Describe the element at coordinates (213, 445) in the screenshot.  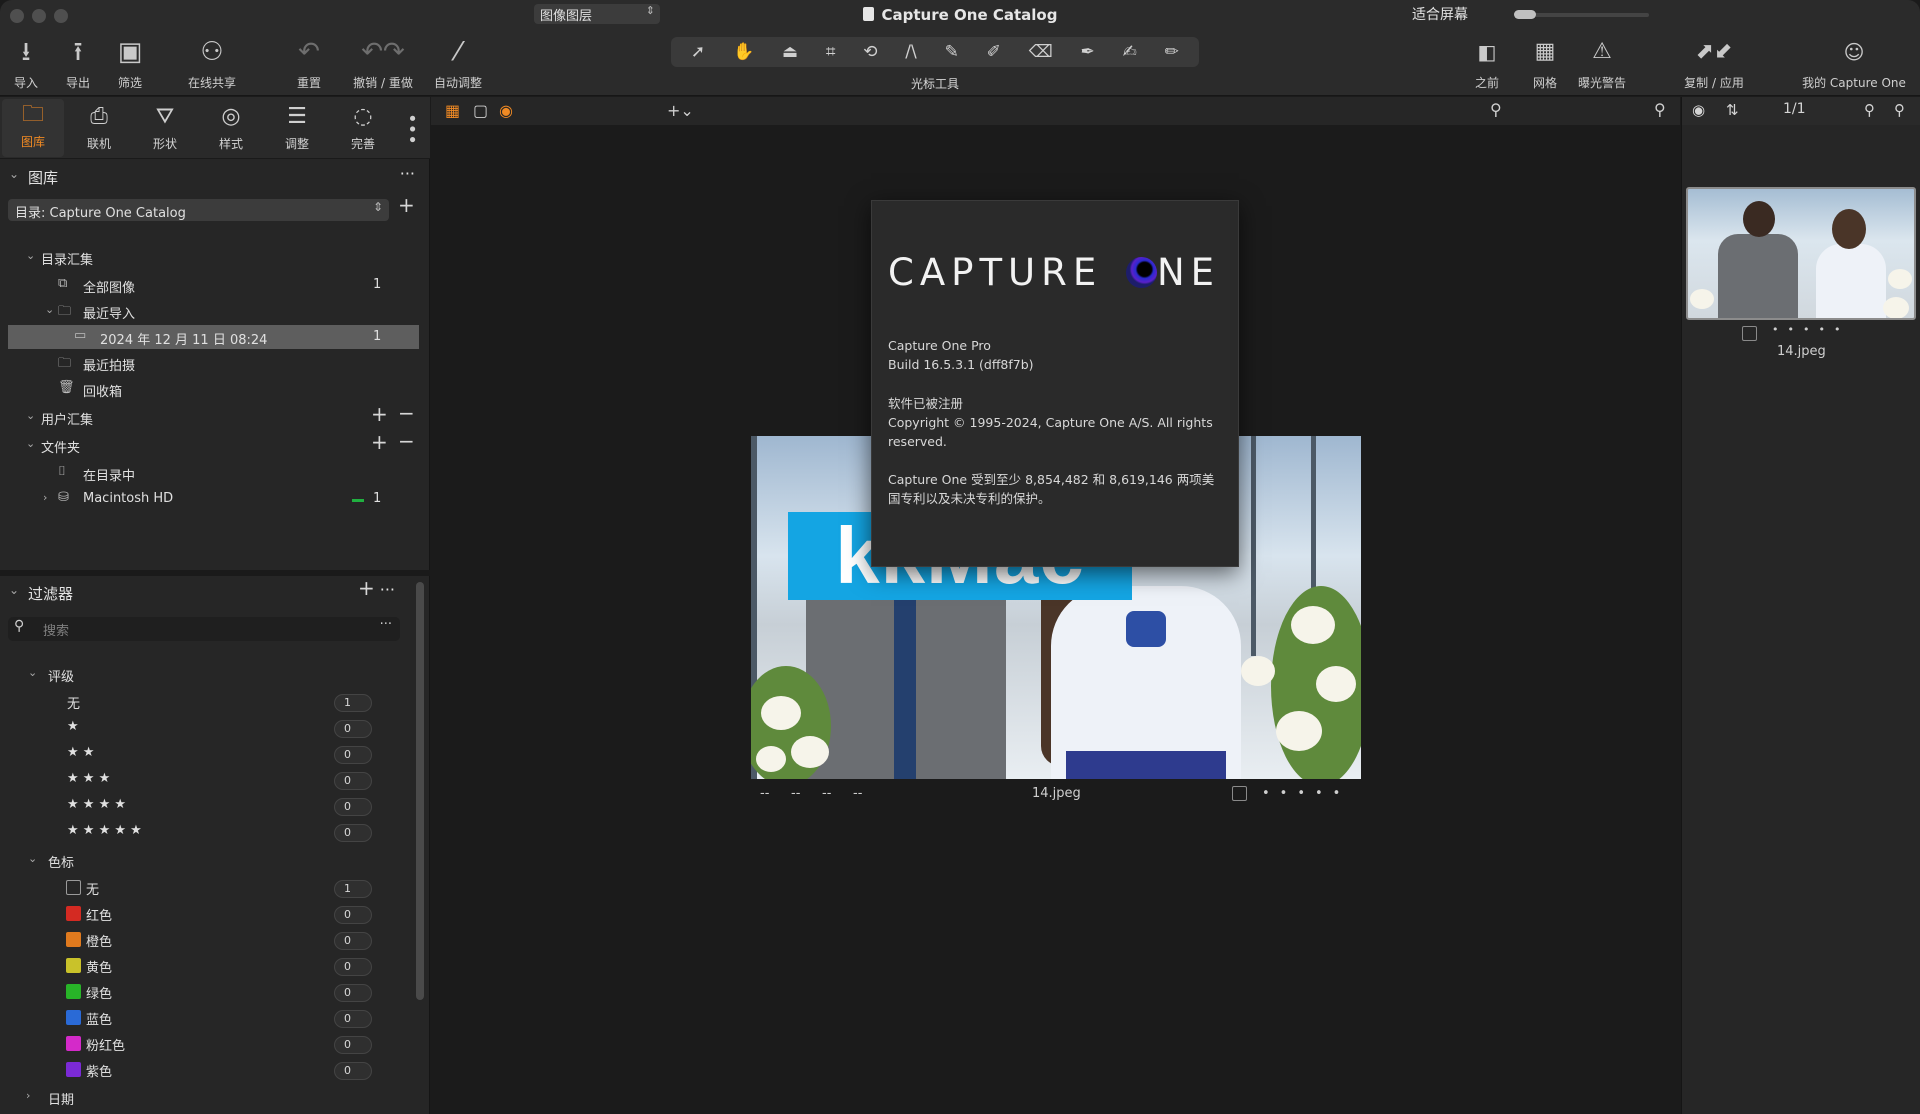
I see `folders-row: ⌄ 文件夹` at that location.